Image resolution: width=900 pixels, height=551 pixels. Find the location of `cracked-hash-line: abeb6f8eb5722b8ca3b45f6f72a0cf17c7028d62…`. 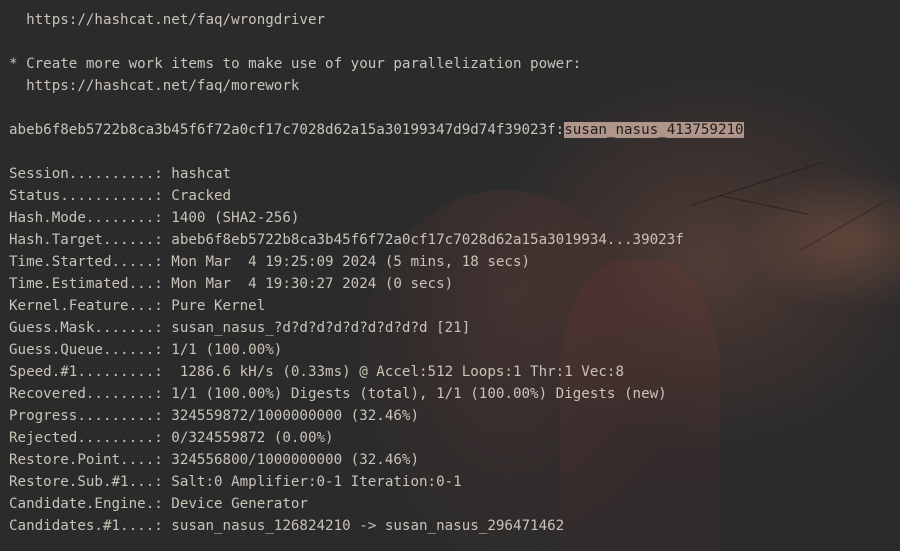

cracked-hash-line: abeb6f8eb5722b8ca3b45f6f72a0cf17c7028d62… is located at coordinates (376, 130).